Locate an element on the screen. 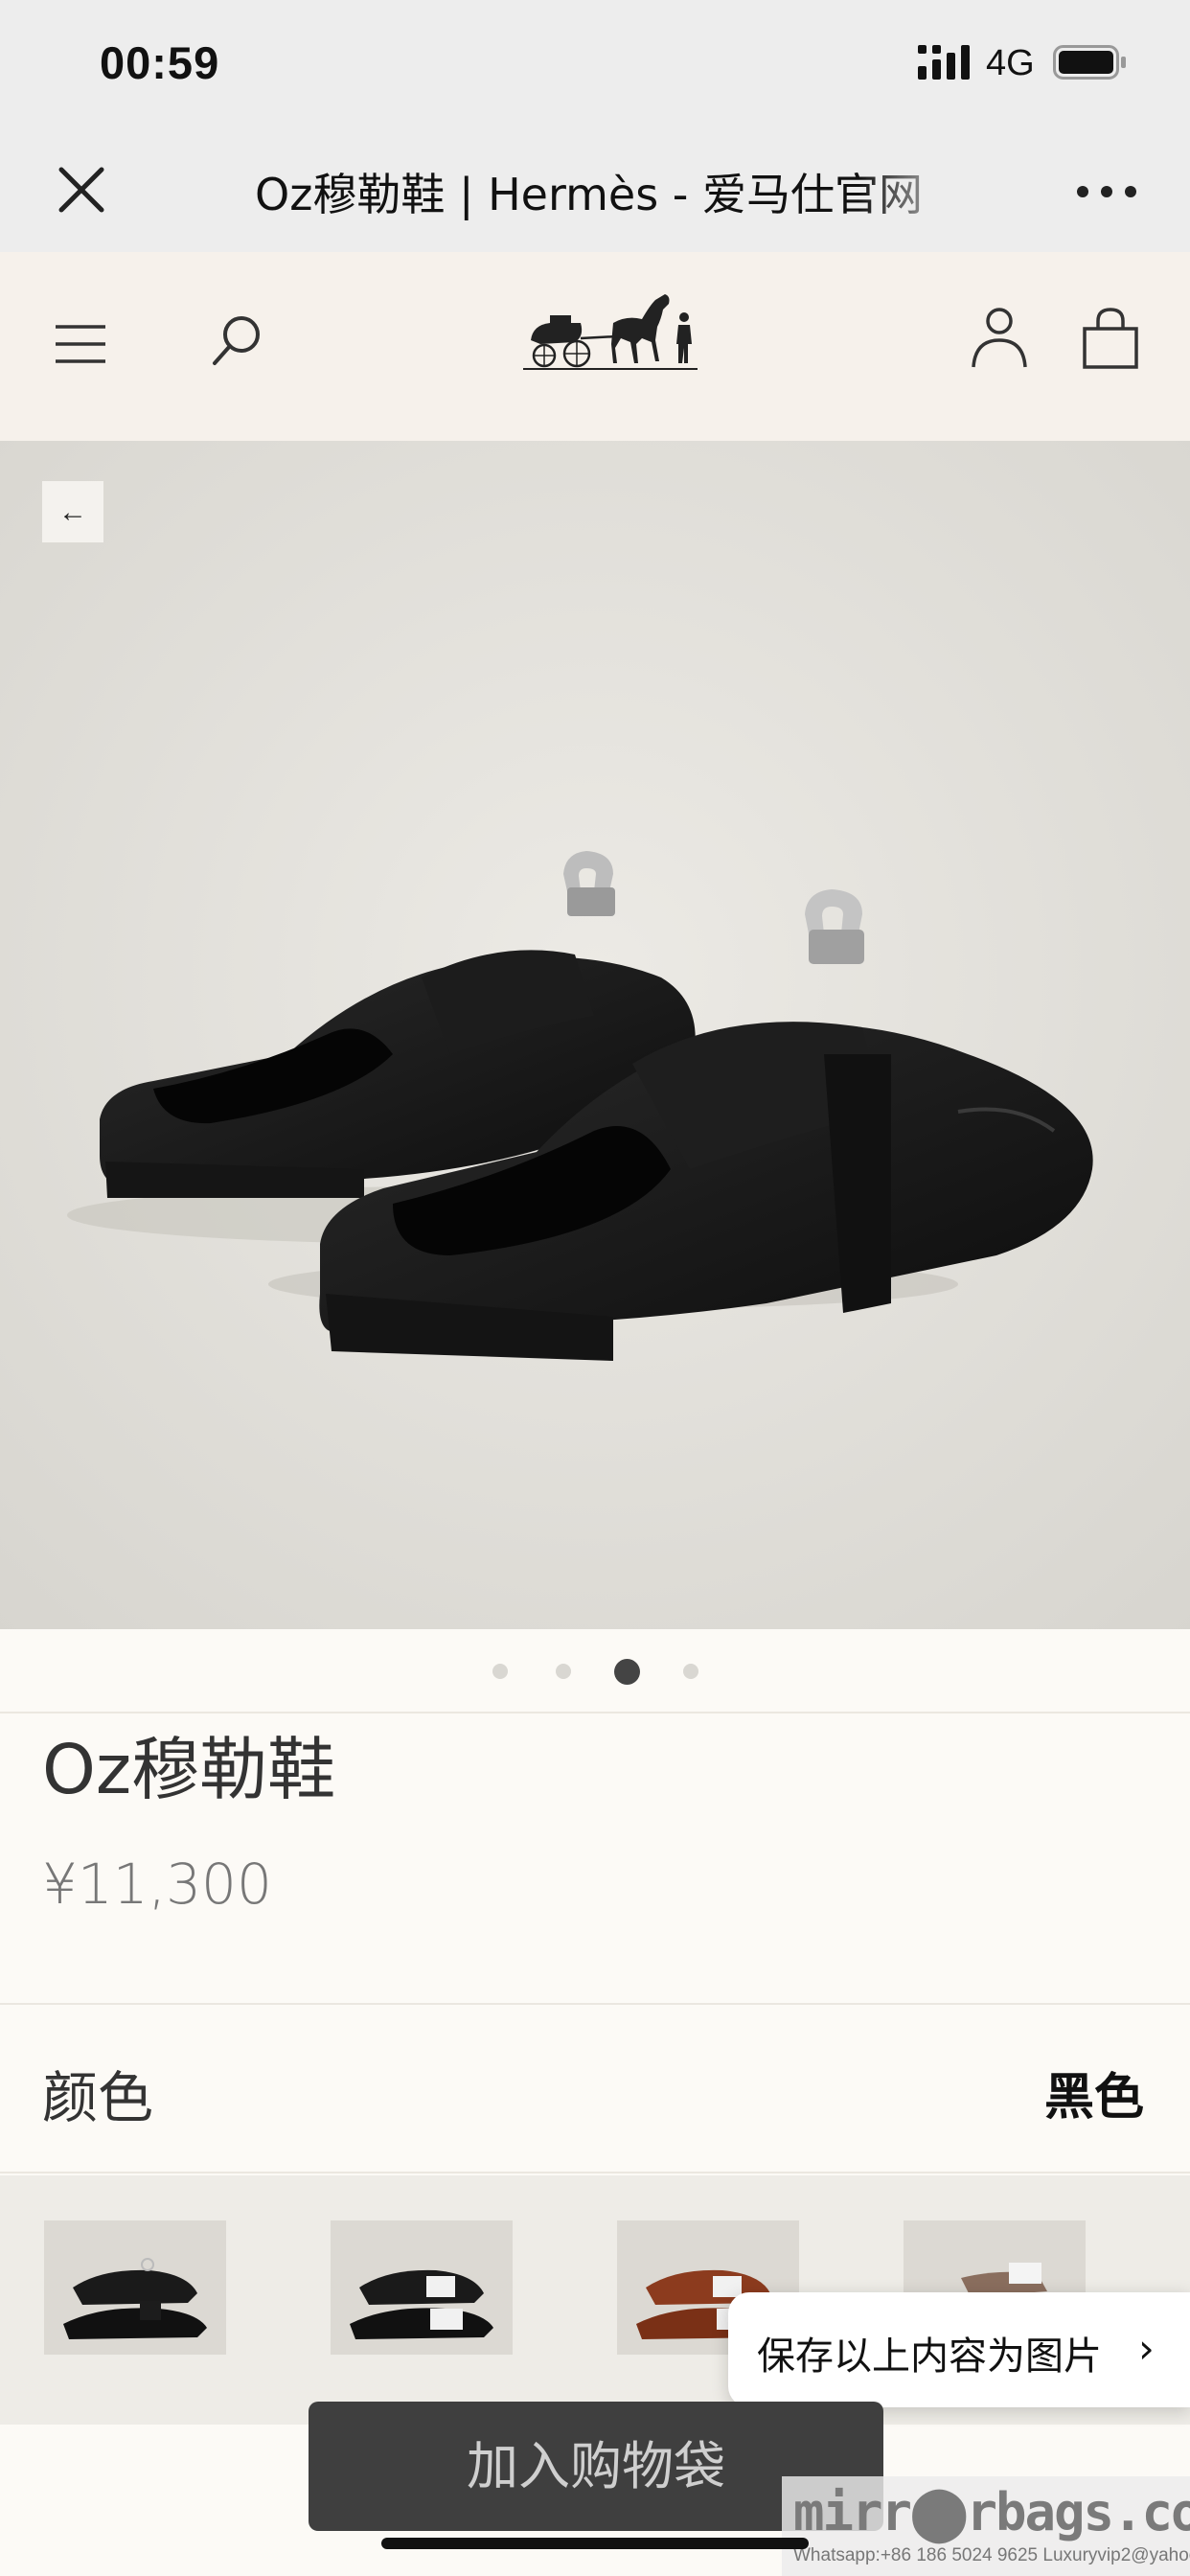 This screenshot has height=2576, width=1190. shopping-bag-icon is located at coordinates (1110, 338).